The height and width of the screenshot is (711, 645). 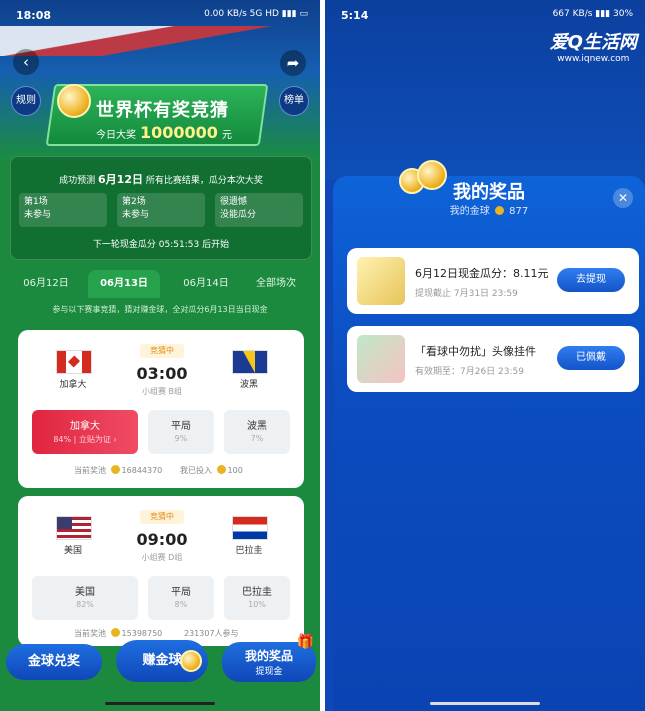 I want to click on option-pct: 7%, so click(x=257, y=438).